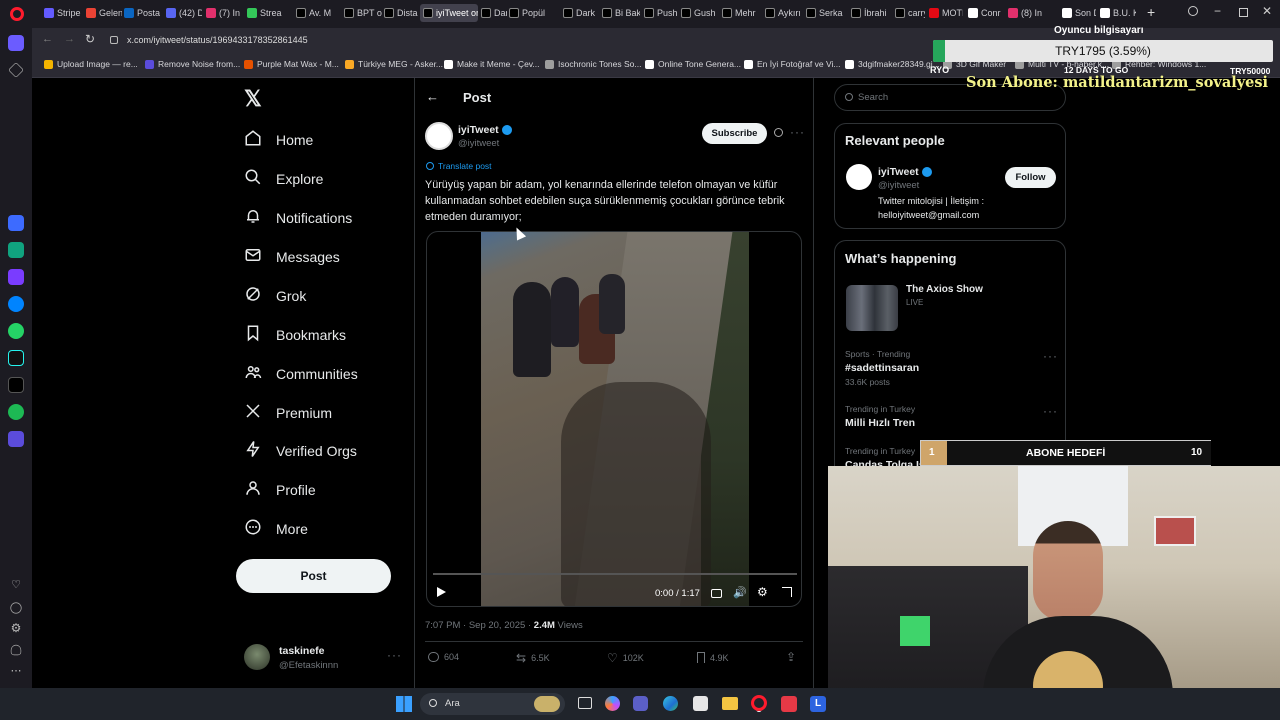 The image size is (1280, 720). Describe the element at coordinates (301, 373) in the screenshot. I see `nav-item-communities: Communities` at that location.